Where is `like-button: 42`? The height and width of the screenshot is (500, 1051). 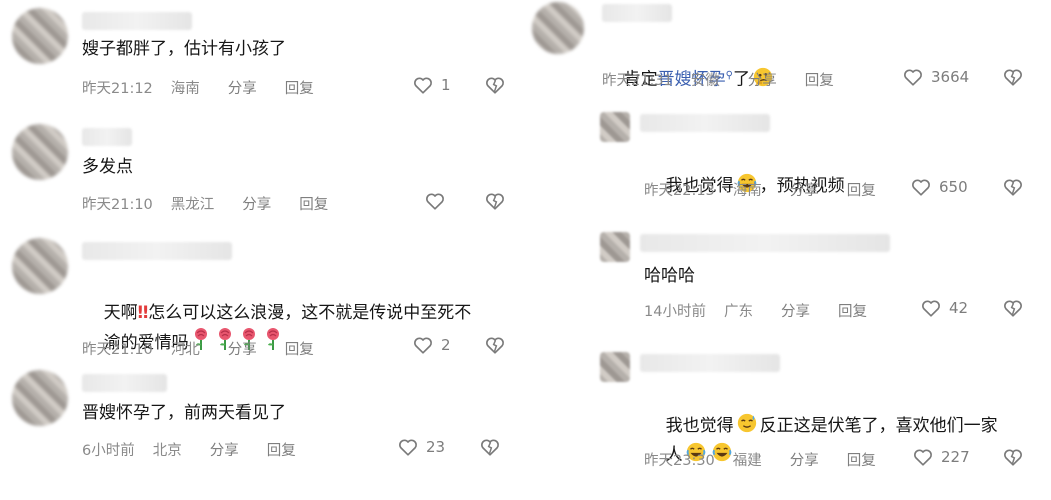 like-button: 42 is located at coordinates (944, 308).